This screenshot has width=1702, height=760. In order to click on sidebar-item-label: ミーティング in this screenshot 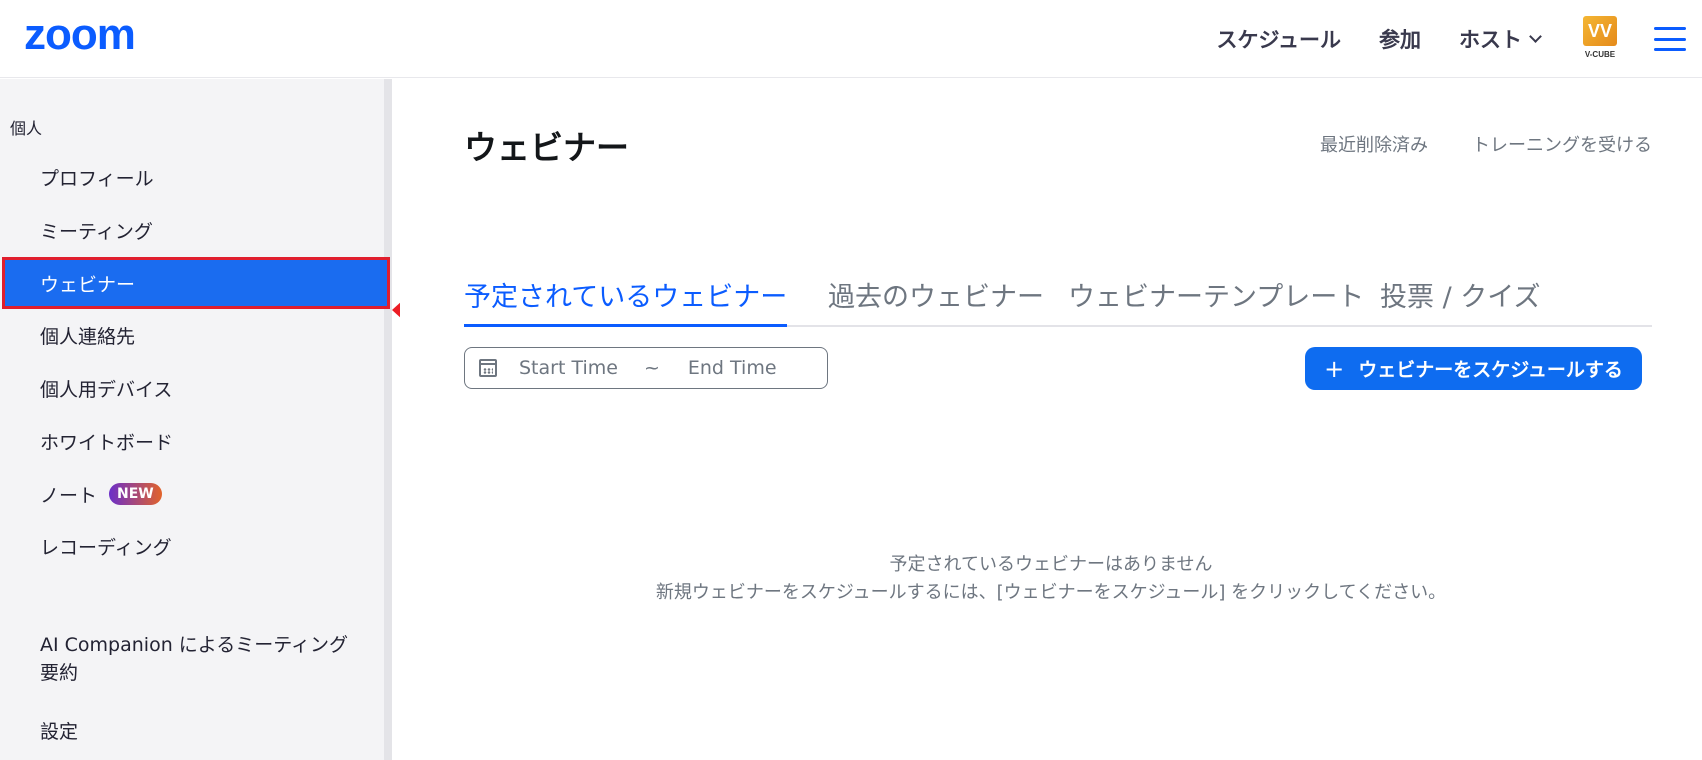, I will do `click(96, 231)`.